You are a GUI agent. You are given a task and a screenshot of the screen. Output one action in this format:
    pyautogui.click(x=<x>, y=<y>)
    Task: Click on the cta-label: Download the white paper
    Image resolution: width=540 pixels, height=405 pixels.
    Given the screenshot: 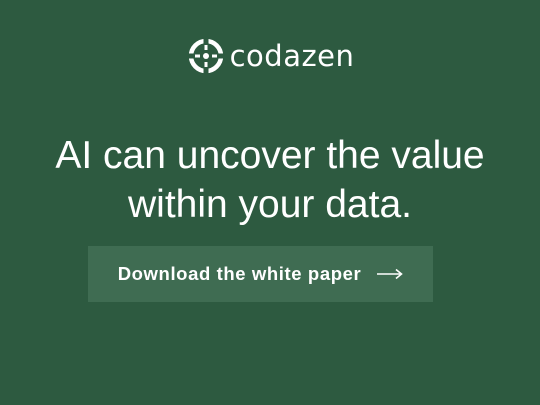 What is the action you would take?
    pyautogui.click(x=239, y=273)
    